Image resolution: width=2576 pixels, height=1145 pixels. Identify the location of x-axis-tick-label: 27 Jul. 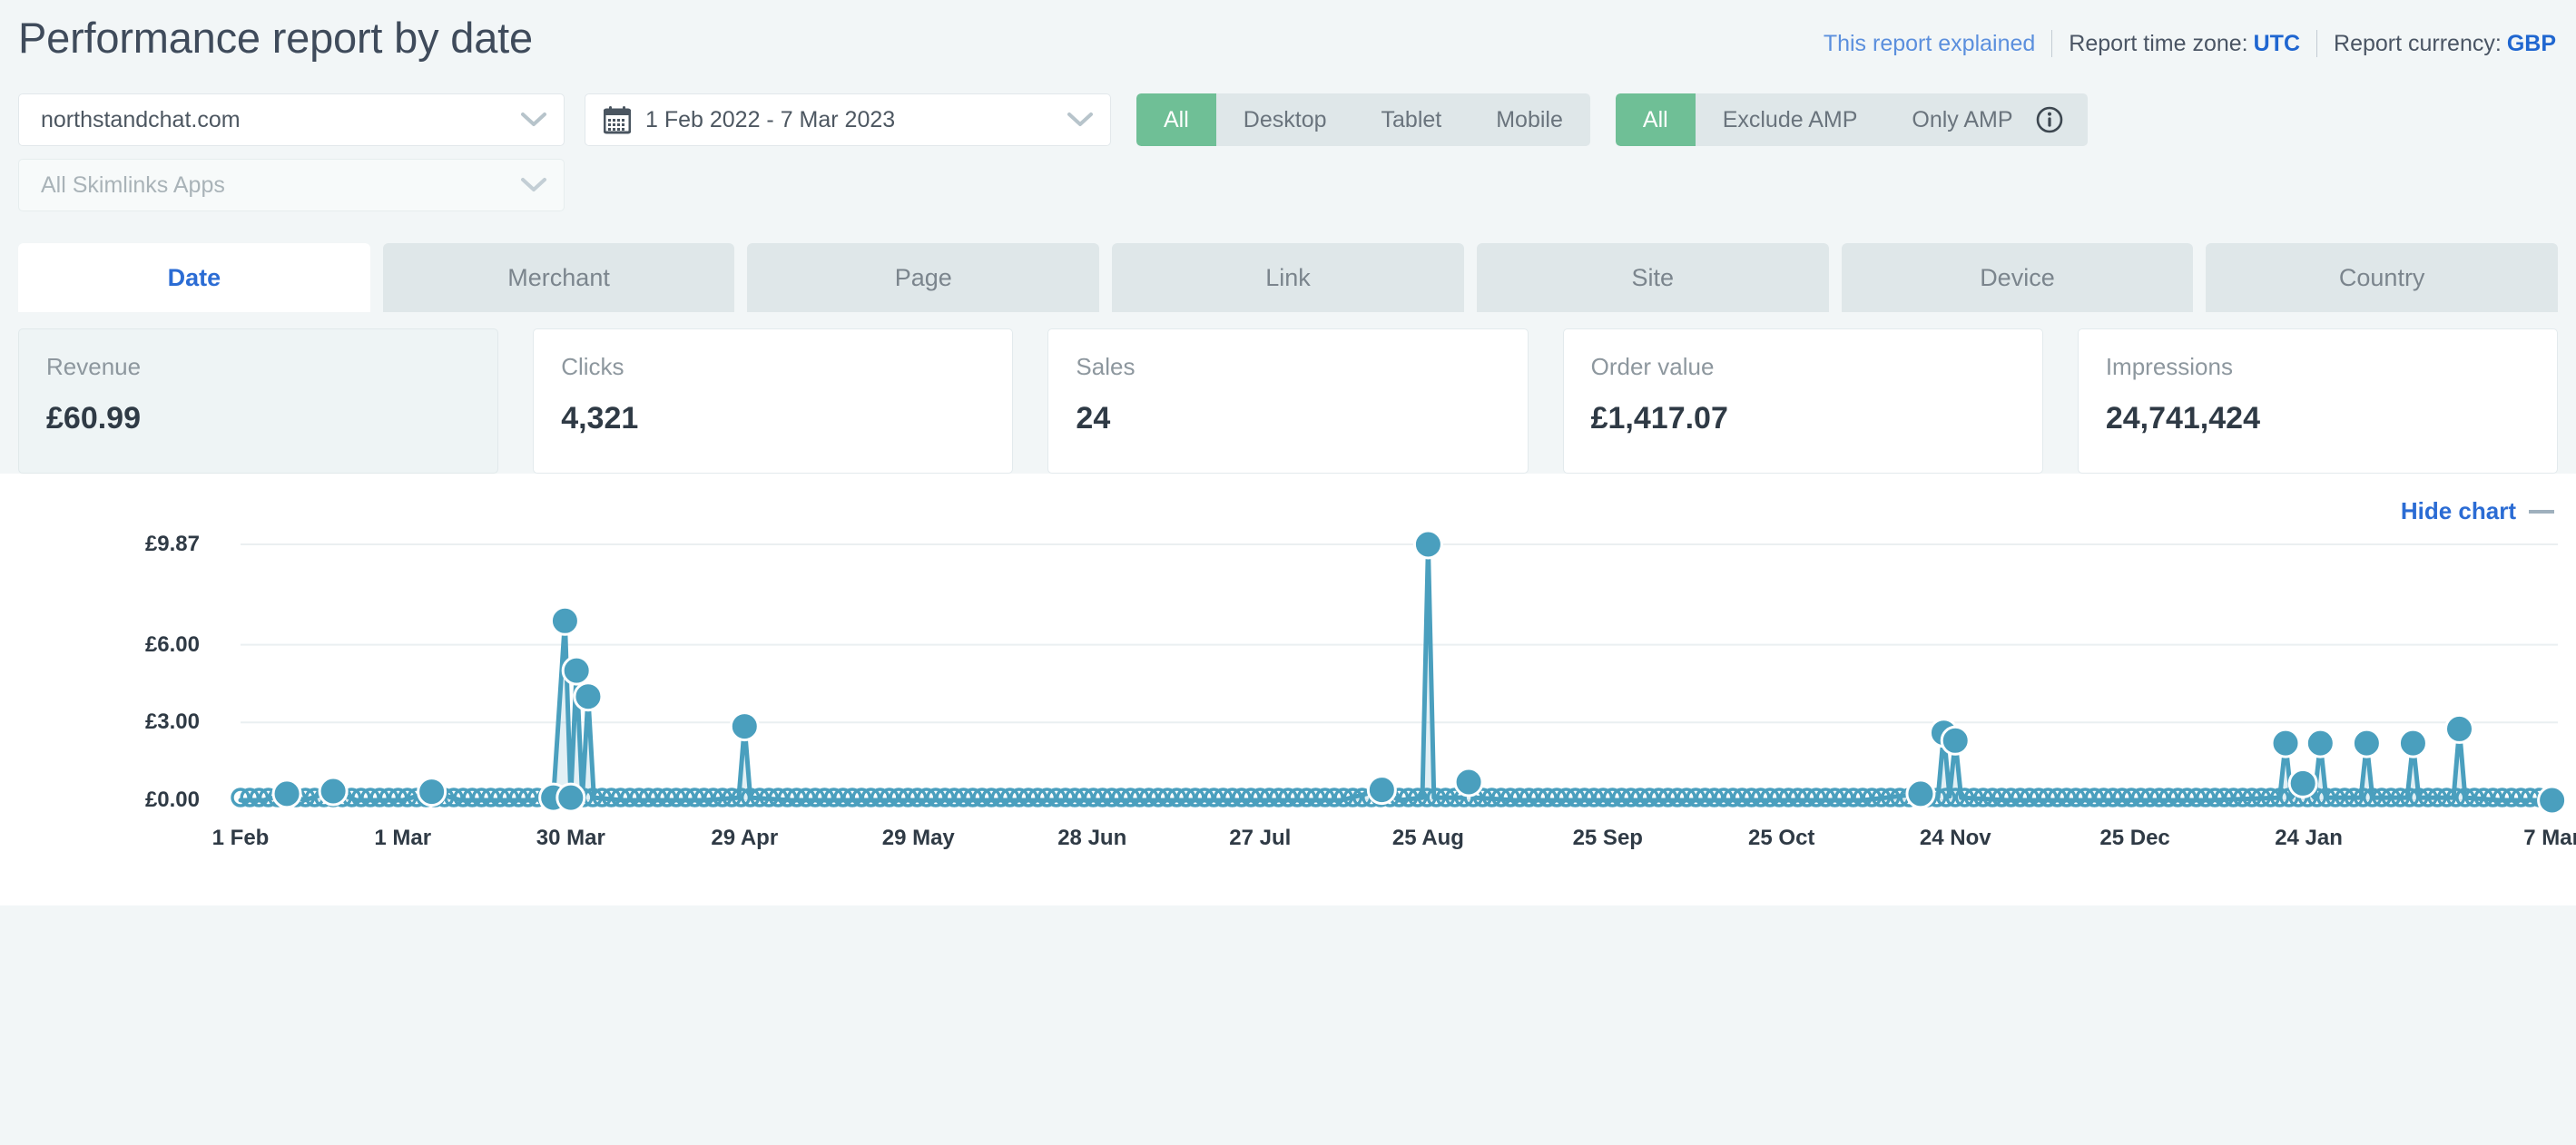
(1260, 838).